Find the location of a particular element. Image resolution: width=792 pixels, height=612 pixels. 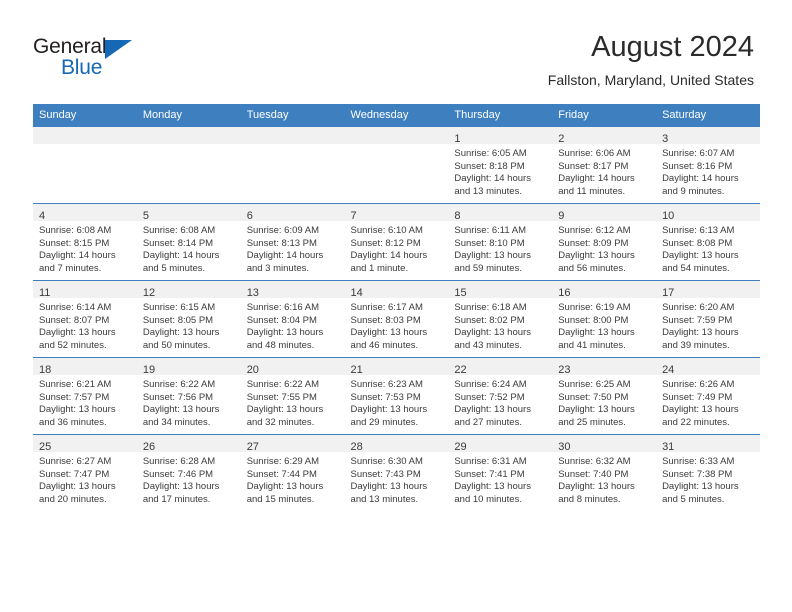

day-number: 28 is located at coordinates (356, 447).